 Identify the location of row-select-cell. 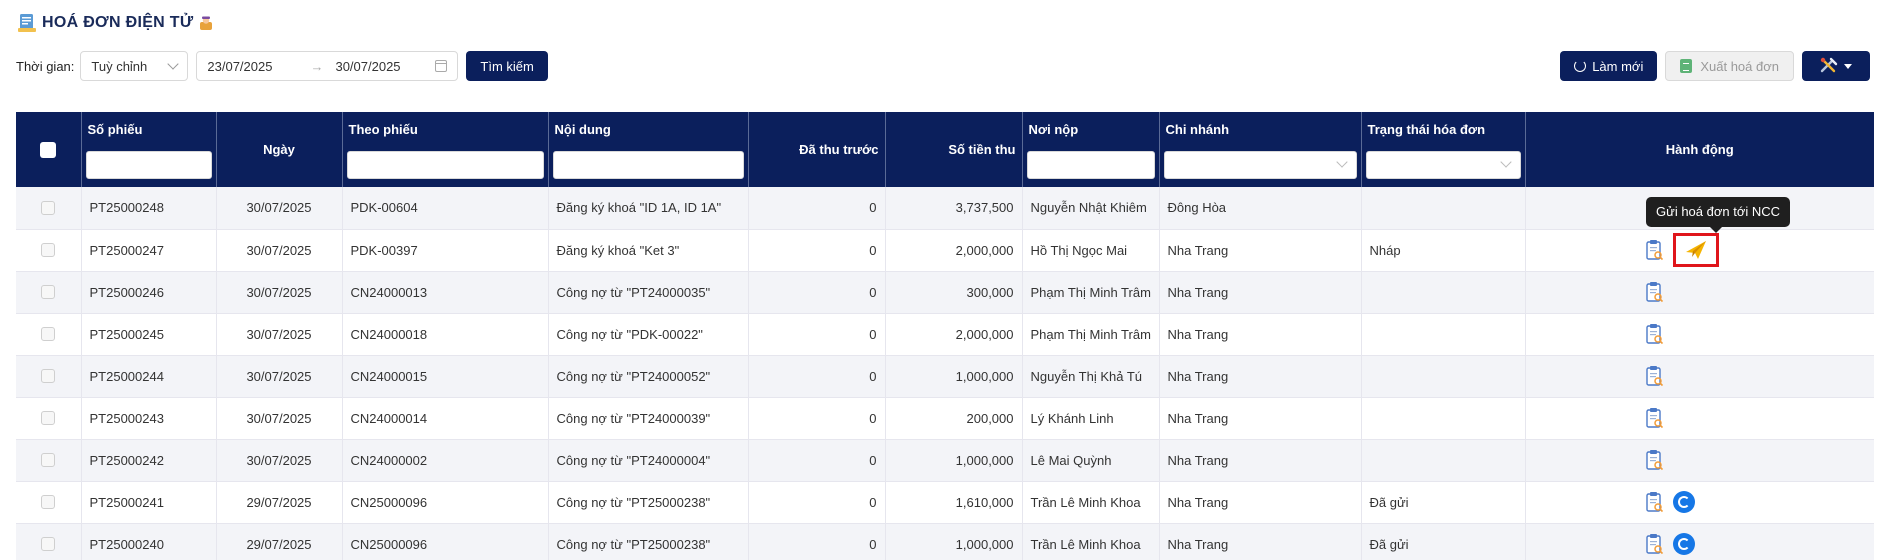
(49, 418).